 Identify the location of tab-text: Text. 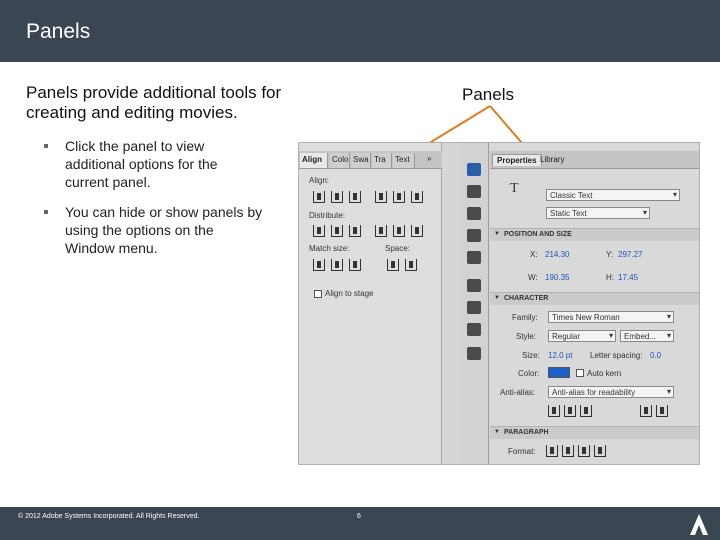
(404, 160).